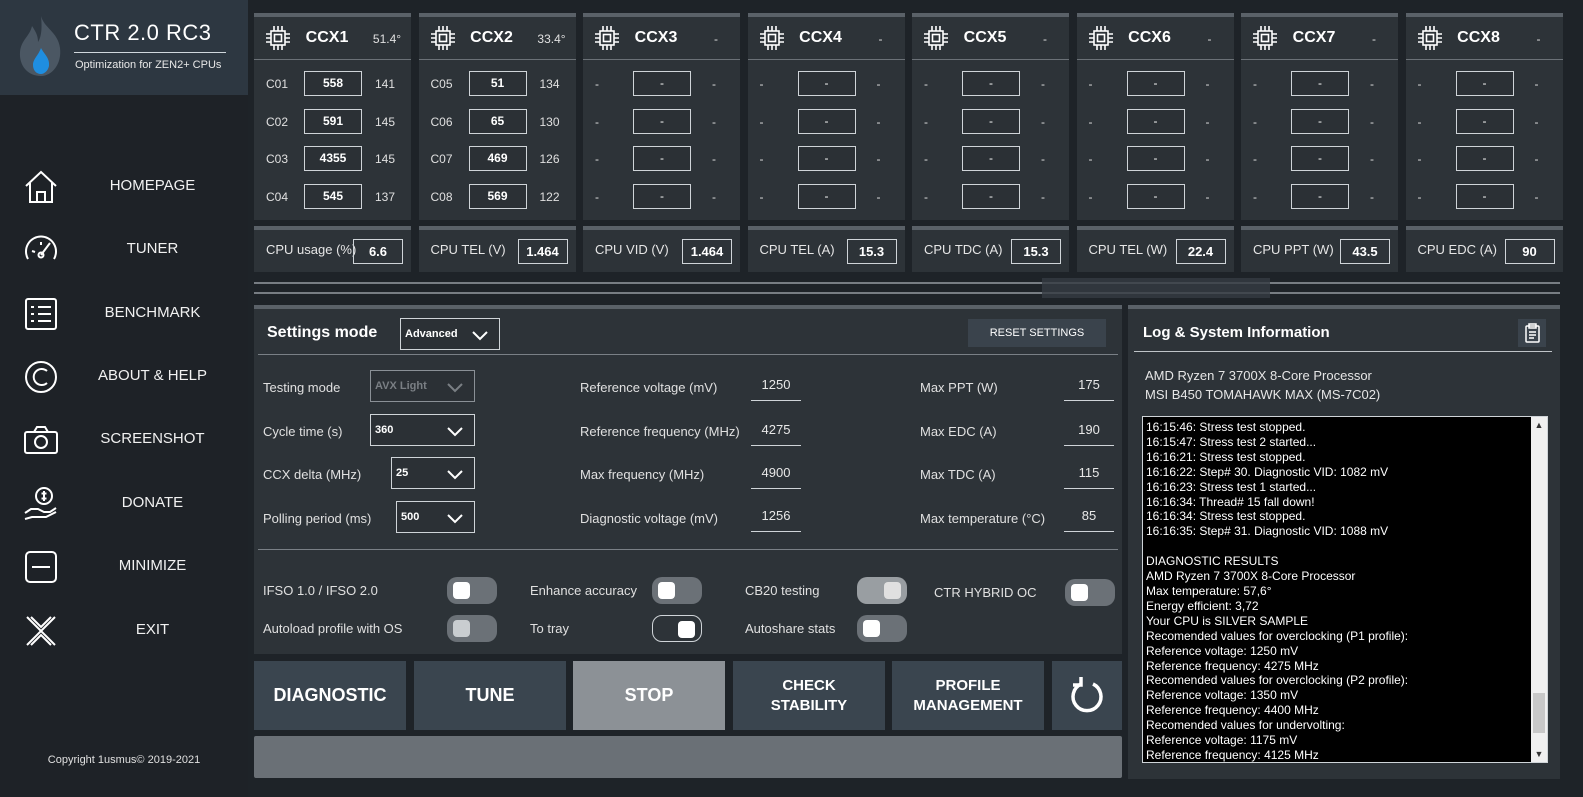 The height and width of the screenshot is (797, 1583). What do you see at coordinates (450, 334) in the screenshot?
I see `settings-mode-dropdown: Advanced` at bounding box center [450, 334].